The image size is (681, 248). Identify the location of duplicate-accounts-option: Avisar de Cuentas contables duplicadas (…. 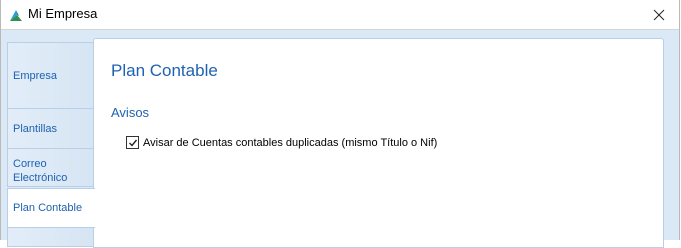
(281, 142).